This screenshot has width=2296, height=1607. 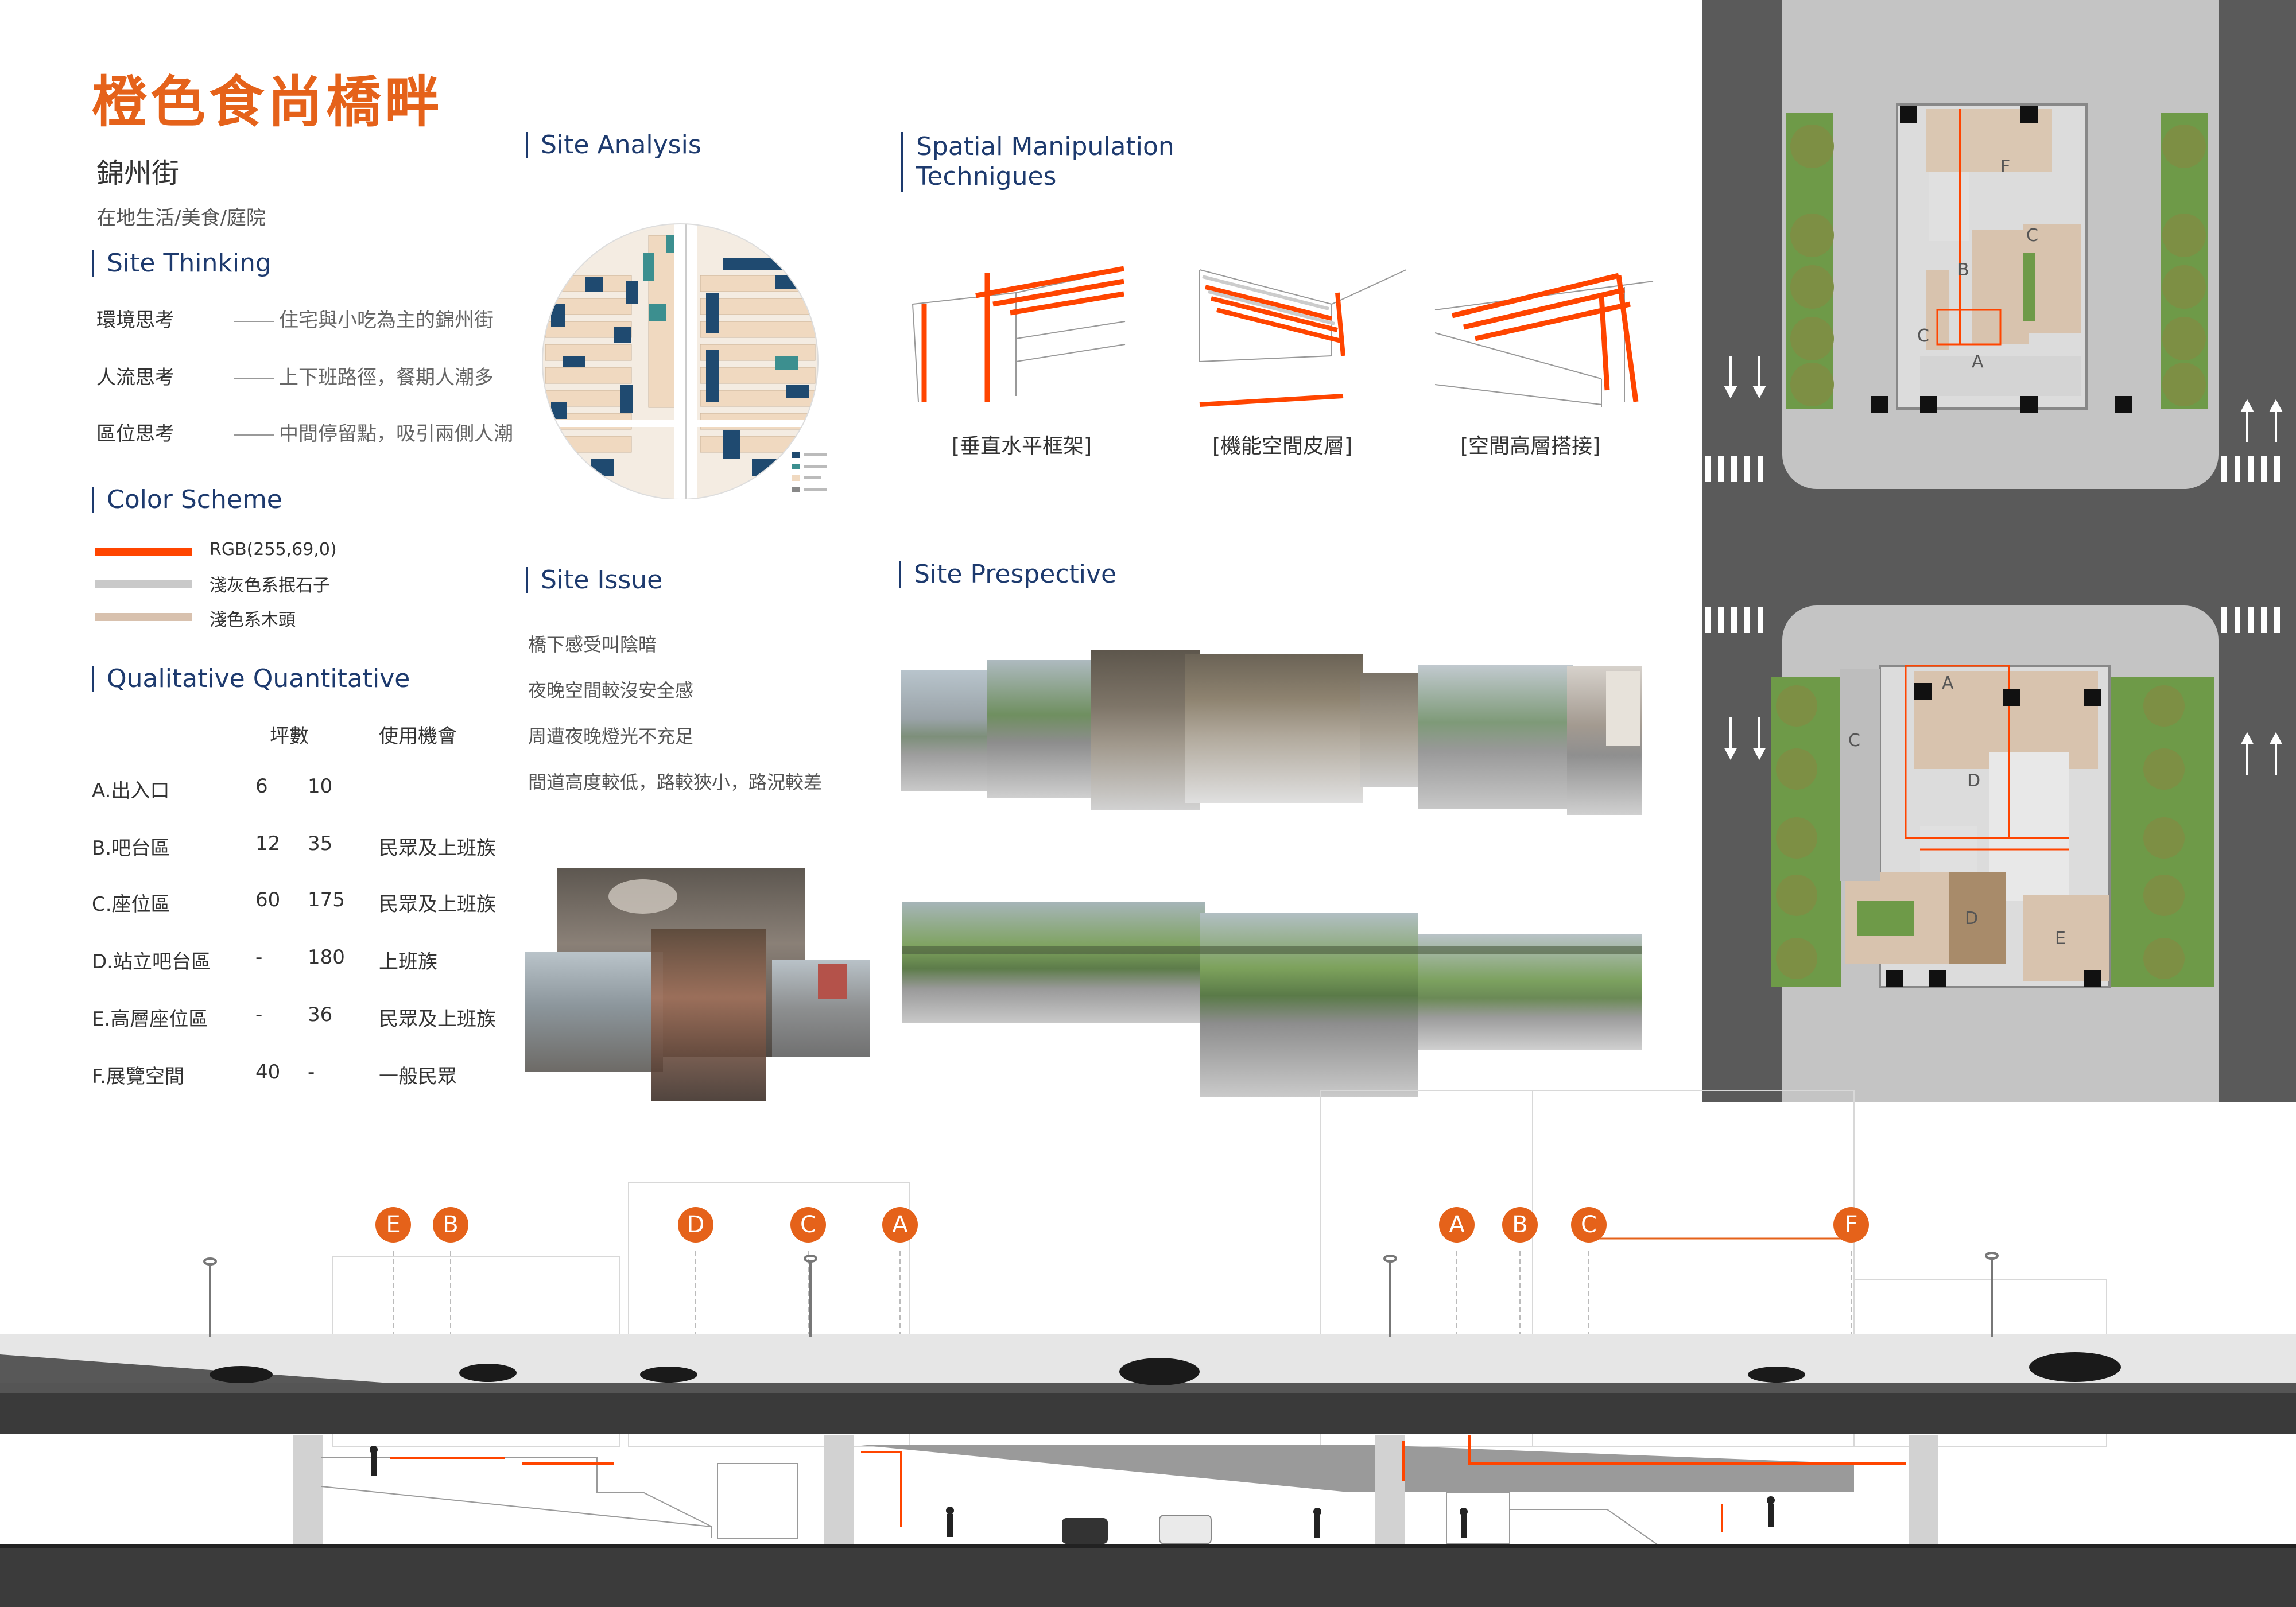 I want to click on thinking-row: 人流思考 上下班路徑，餐期人潮多, so click(x=295, y=376).